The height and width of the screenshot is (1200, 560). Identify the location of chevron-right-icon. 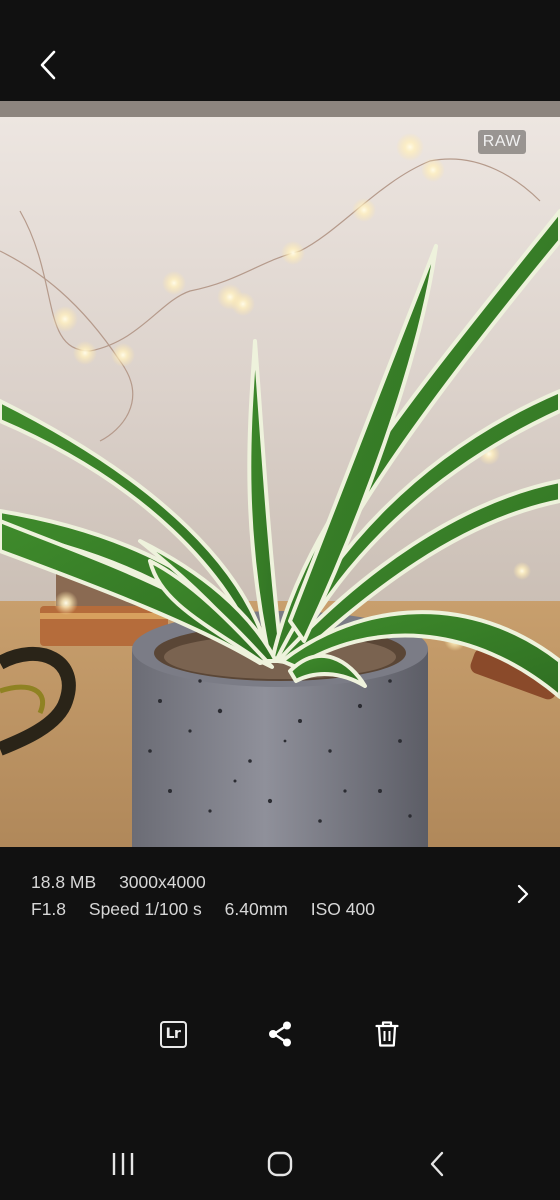
(523, 894).